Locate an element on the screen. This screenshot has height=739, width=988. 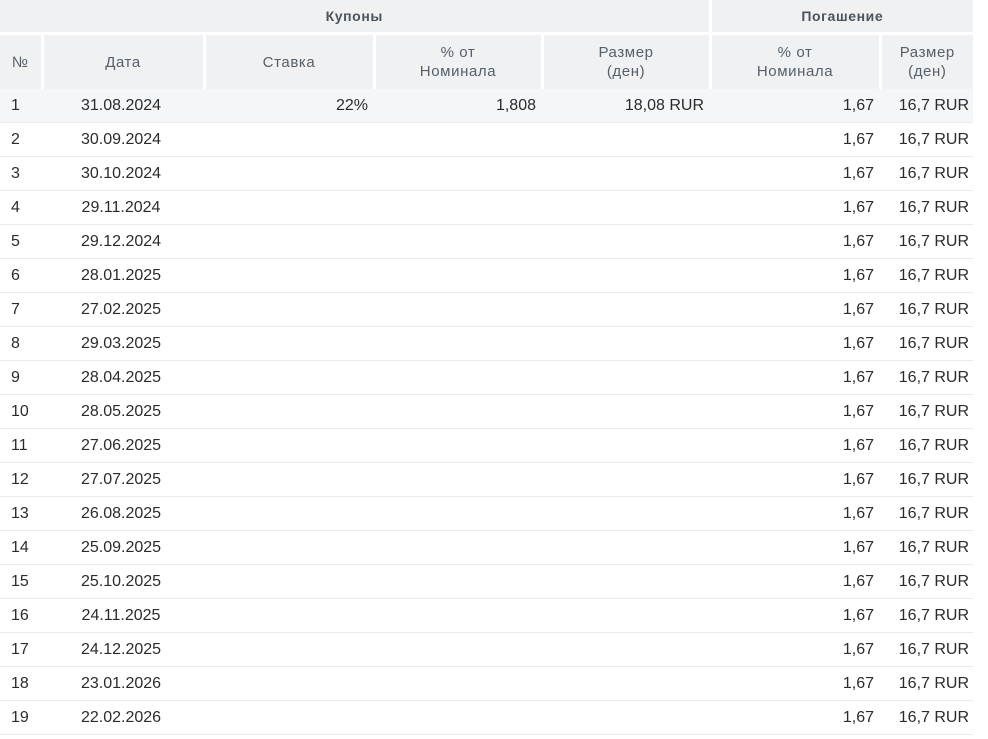
row-number-cell: 14 is located at coordinates (21, 547).